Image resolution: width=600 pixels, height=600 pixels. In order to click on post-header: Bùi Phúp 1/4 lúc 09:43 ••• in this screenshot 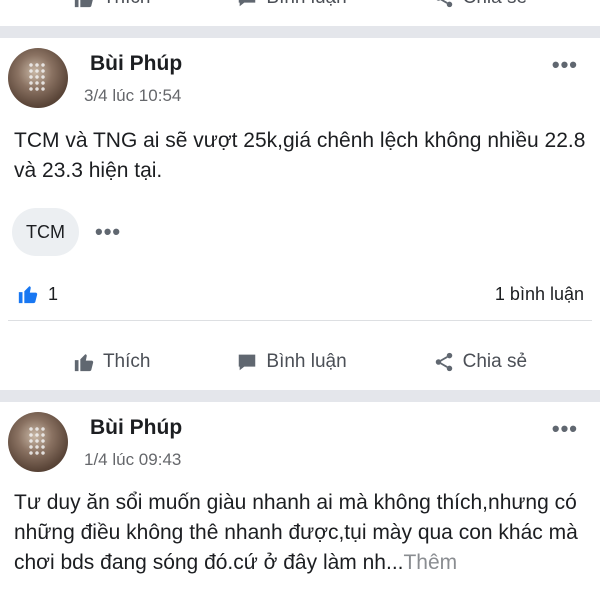, I will do `click(300, 443)`.